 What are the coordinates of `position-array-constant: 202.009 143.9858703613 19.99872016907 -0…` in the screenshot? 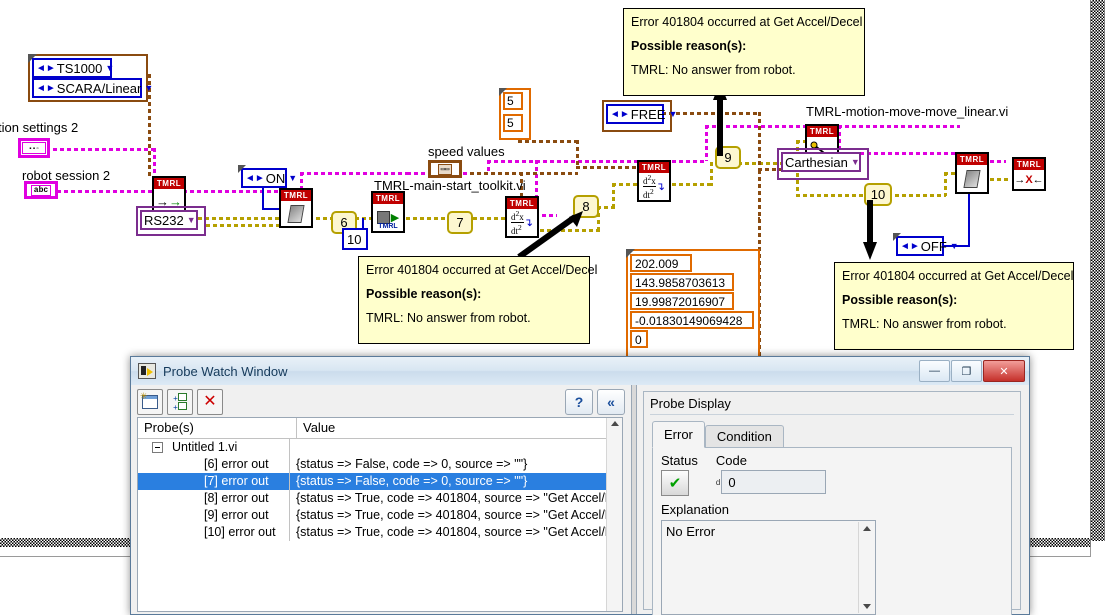 It's located at (693, 303).